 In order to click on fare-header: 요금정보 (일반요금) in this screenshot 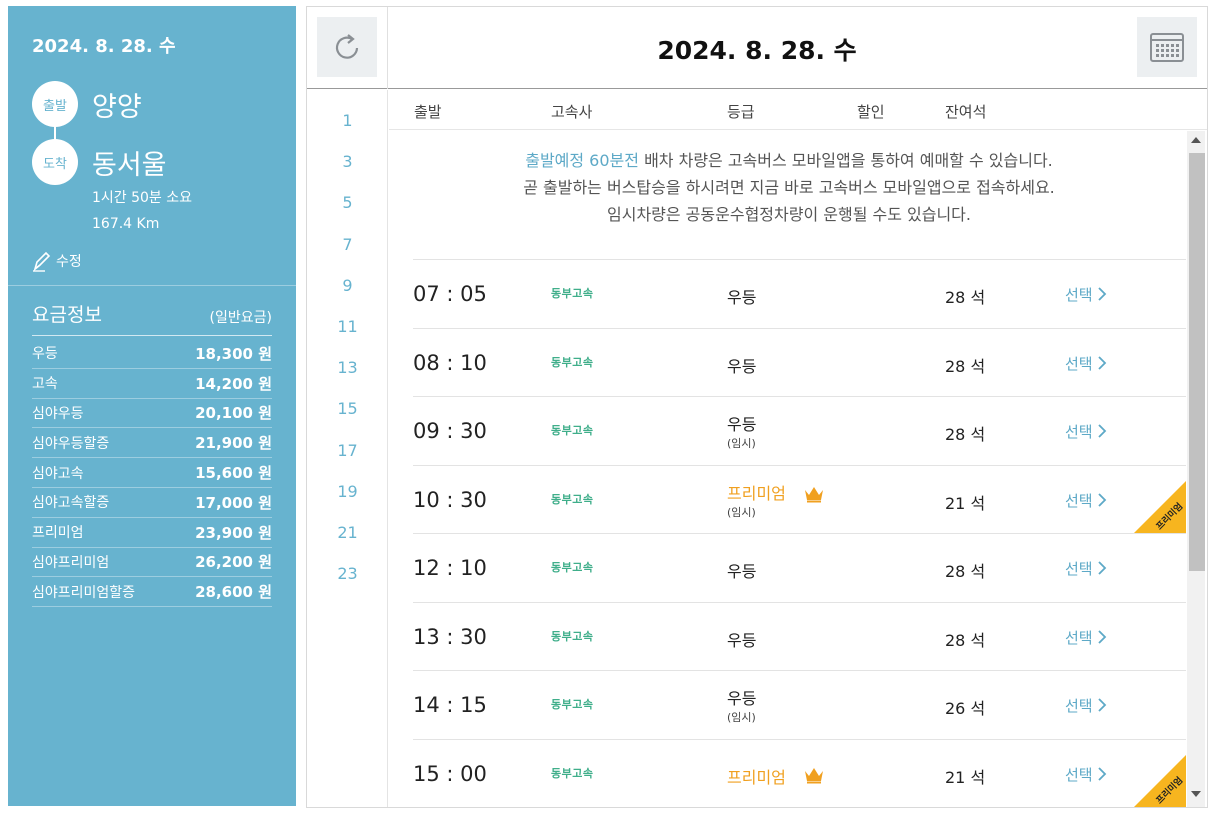, I will do `click(152, 318)`.